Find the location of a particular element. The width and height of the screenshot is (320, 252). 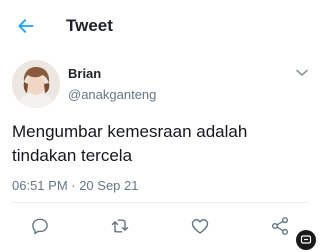

chevron-down-icon is located at coordinates (302, 72).